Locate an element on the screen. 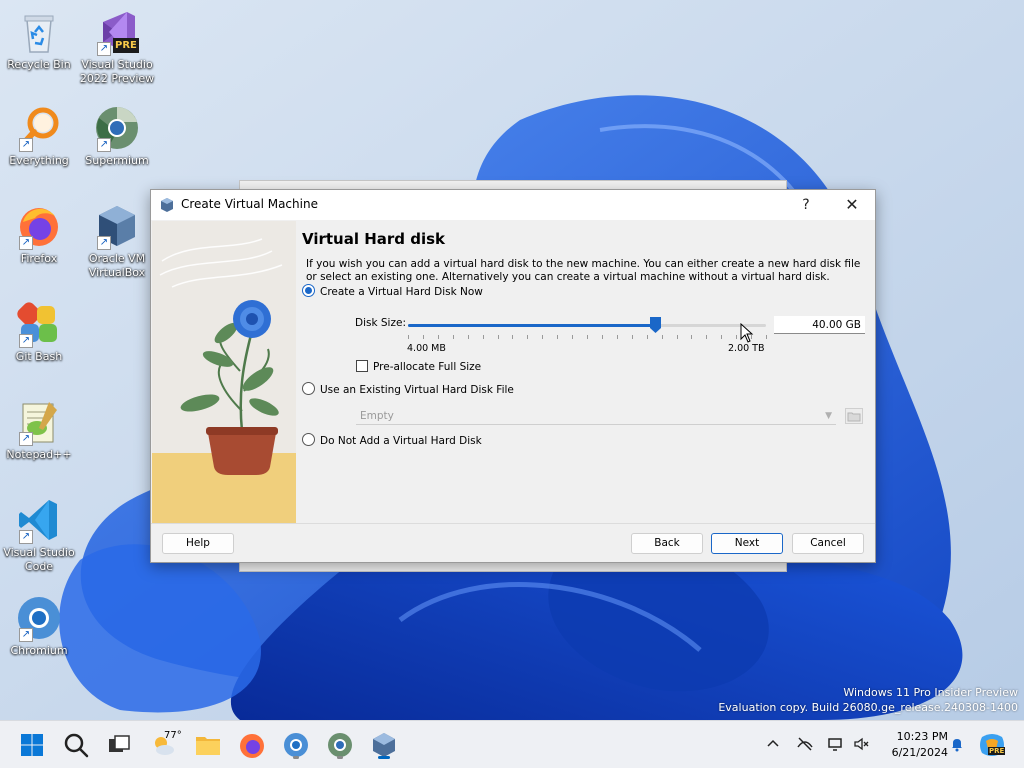 The image size is (1024, 768). next-button: Next is located at coordinates (747, 543).